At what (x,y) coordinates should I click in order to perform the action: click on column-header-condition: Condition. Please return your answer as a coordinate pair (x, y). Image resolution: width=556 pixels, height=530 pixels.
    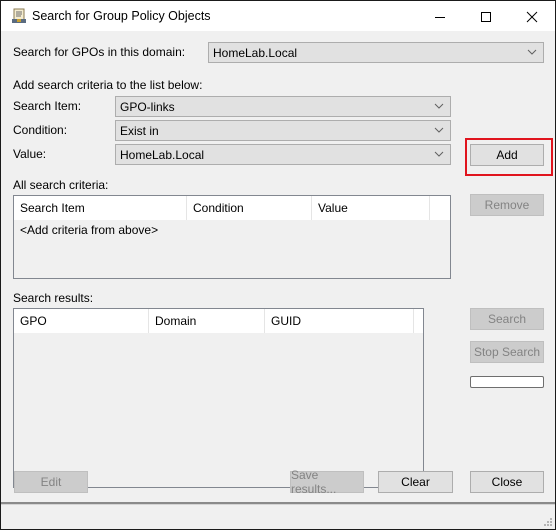
    Looking at the image, I should click on (249, 208).